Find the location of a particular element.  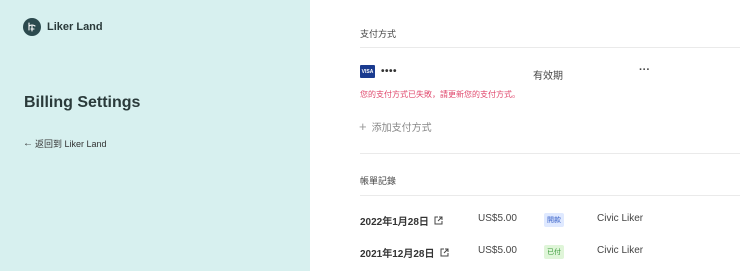

page-title: Billing Settings is located at coordinates (82, 102).